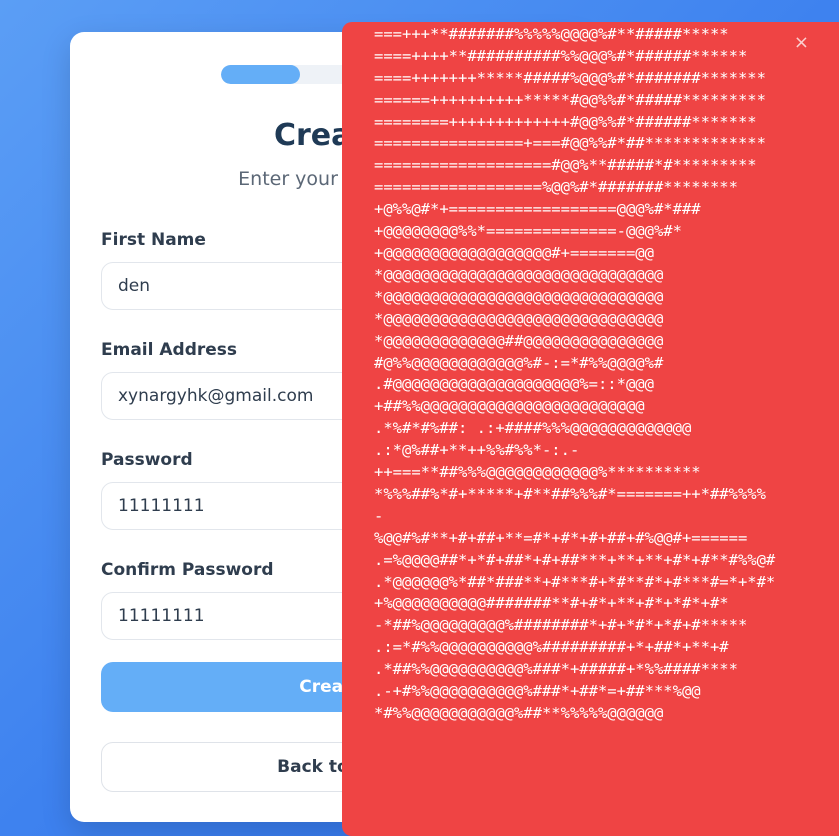 The image size is (839, 836). What do you see at coordinates (153, 240) in the screenshot?
I see `first-name-label: First Name` at bounding box center [153, 240].